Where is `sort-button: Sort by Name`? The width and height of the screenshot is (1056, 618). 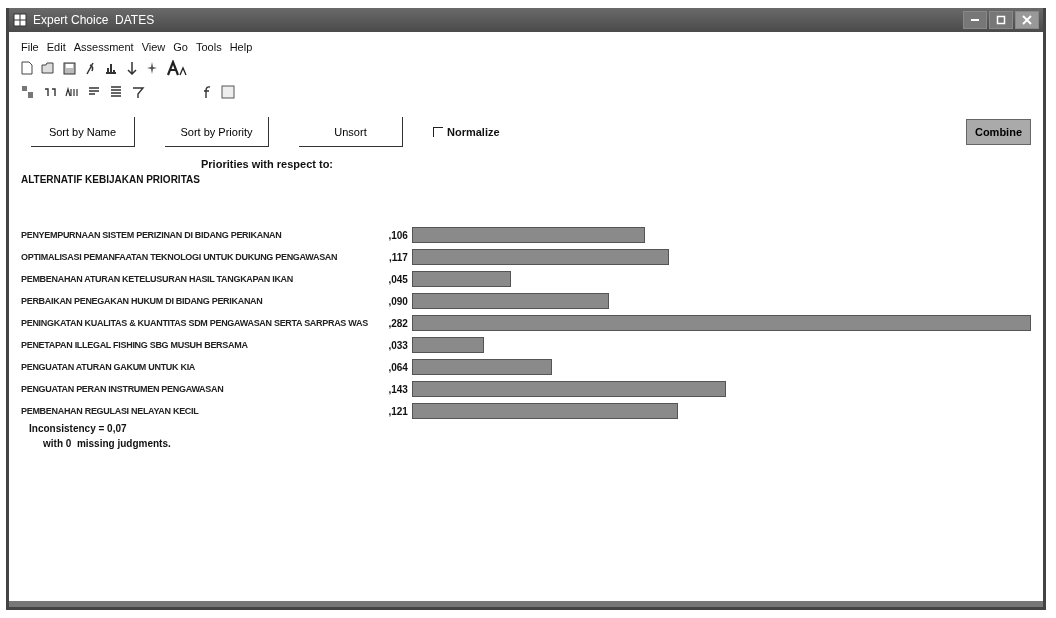 sort-button: Sort by Name is located at coordinates (83, 132).